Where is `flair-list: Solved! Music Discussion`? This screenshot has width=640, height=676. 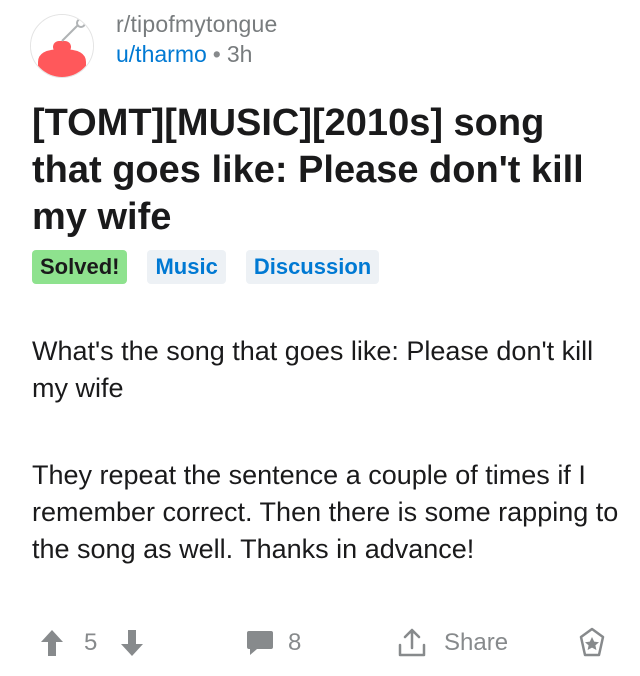 flair-list: Solved! Music Discussion is located at coordinates (206, 267).